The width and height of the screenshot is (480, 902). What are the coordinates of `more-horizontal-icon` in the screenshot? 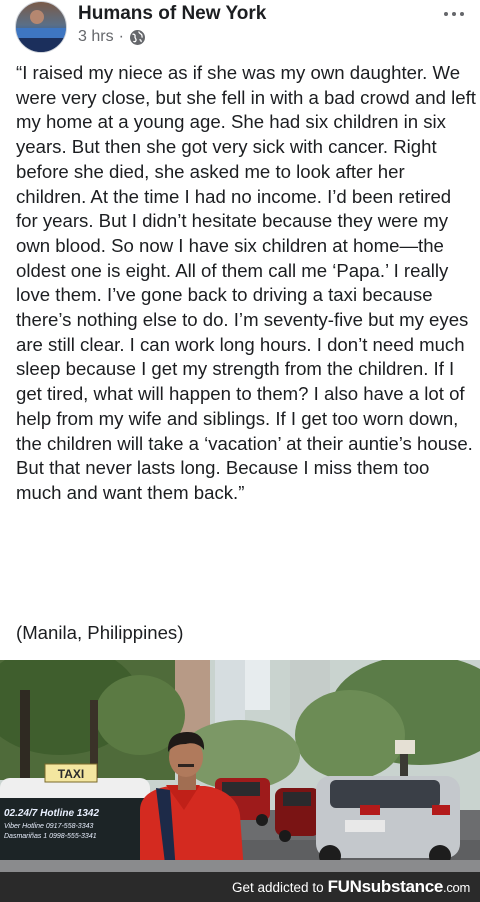 It's located at (455, 14).